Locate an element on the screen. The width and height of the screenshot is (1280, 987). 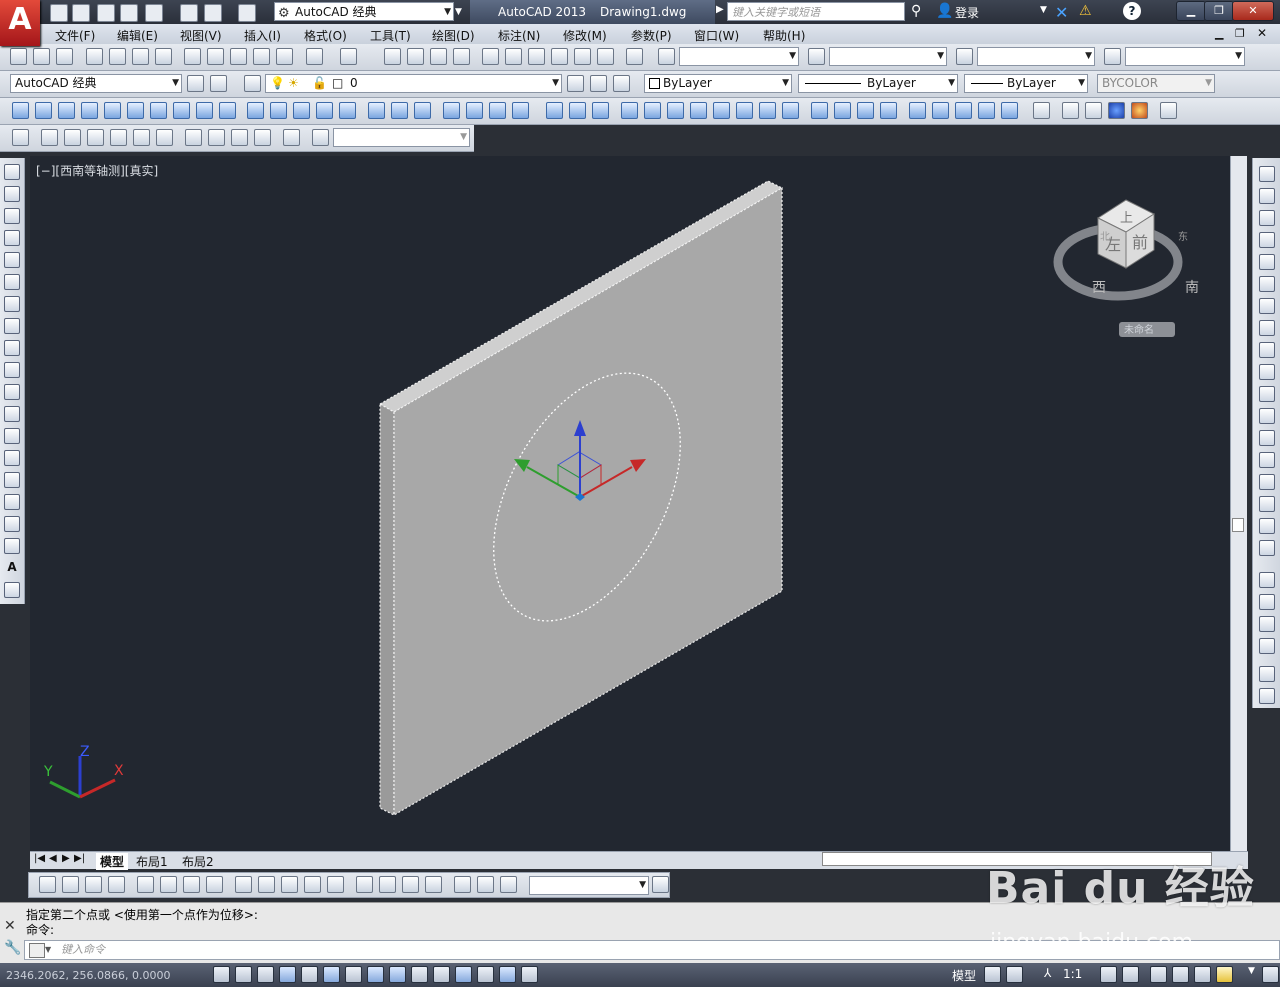
layer-state-icon is located at coordinates (621, 83).